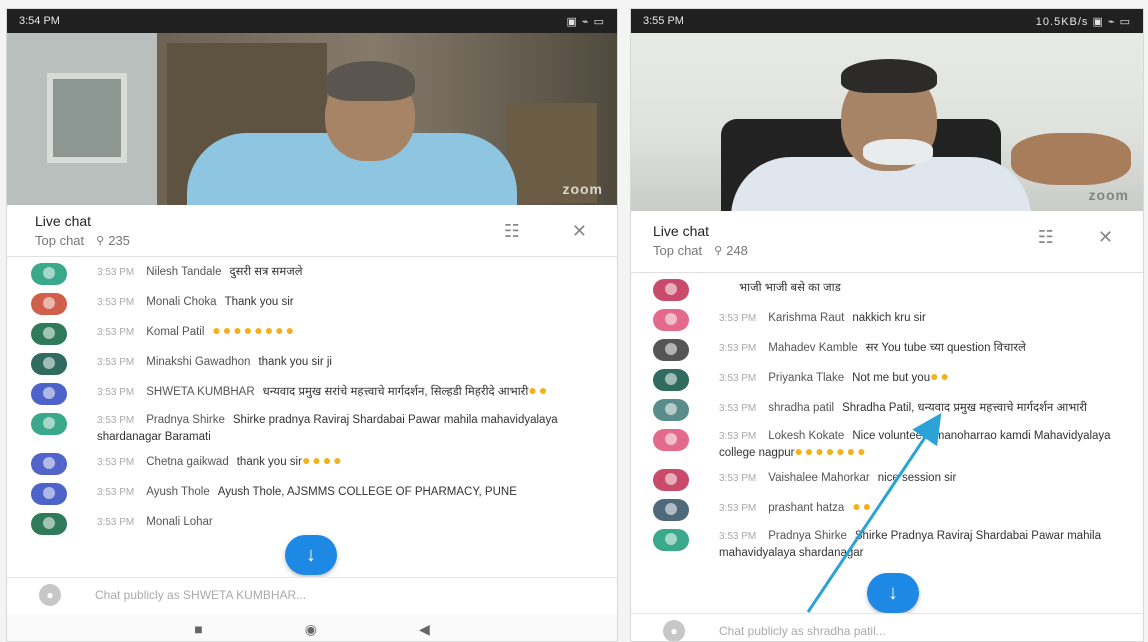 Image resolution: width=1148 pixels, height=642 pixels. What do you see at coordinates (179, 522) in the screenshot?
I see `message-author: Monali Lohar` at bounding box center [179, 522].